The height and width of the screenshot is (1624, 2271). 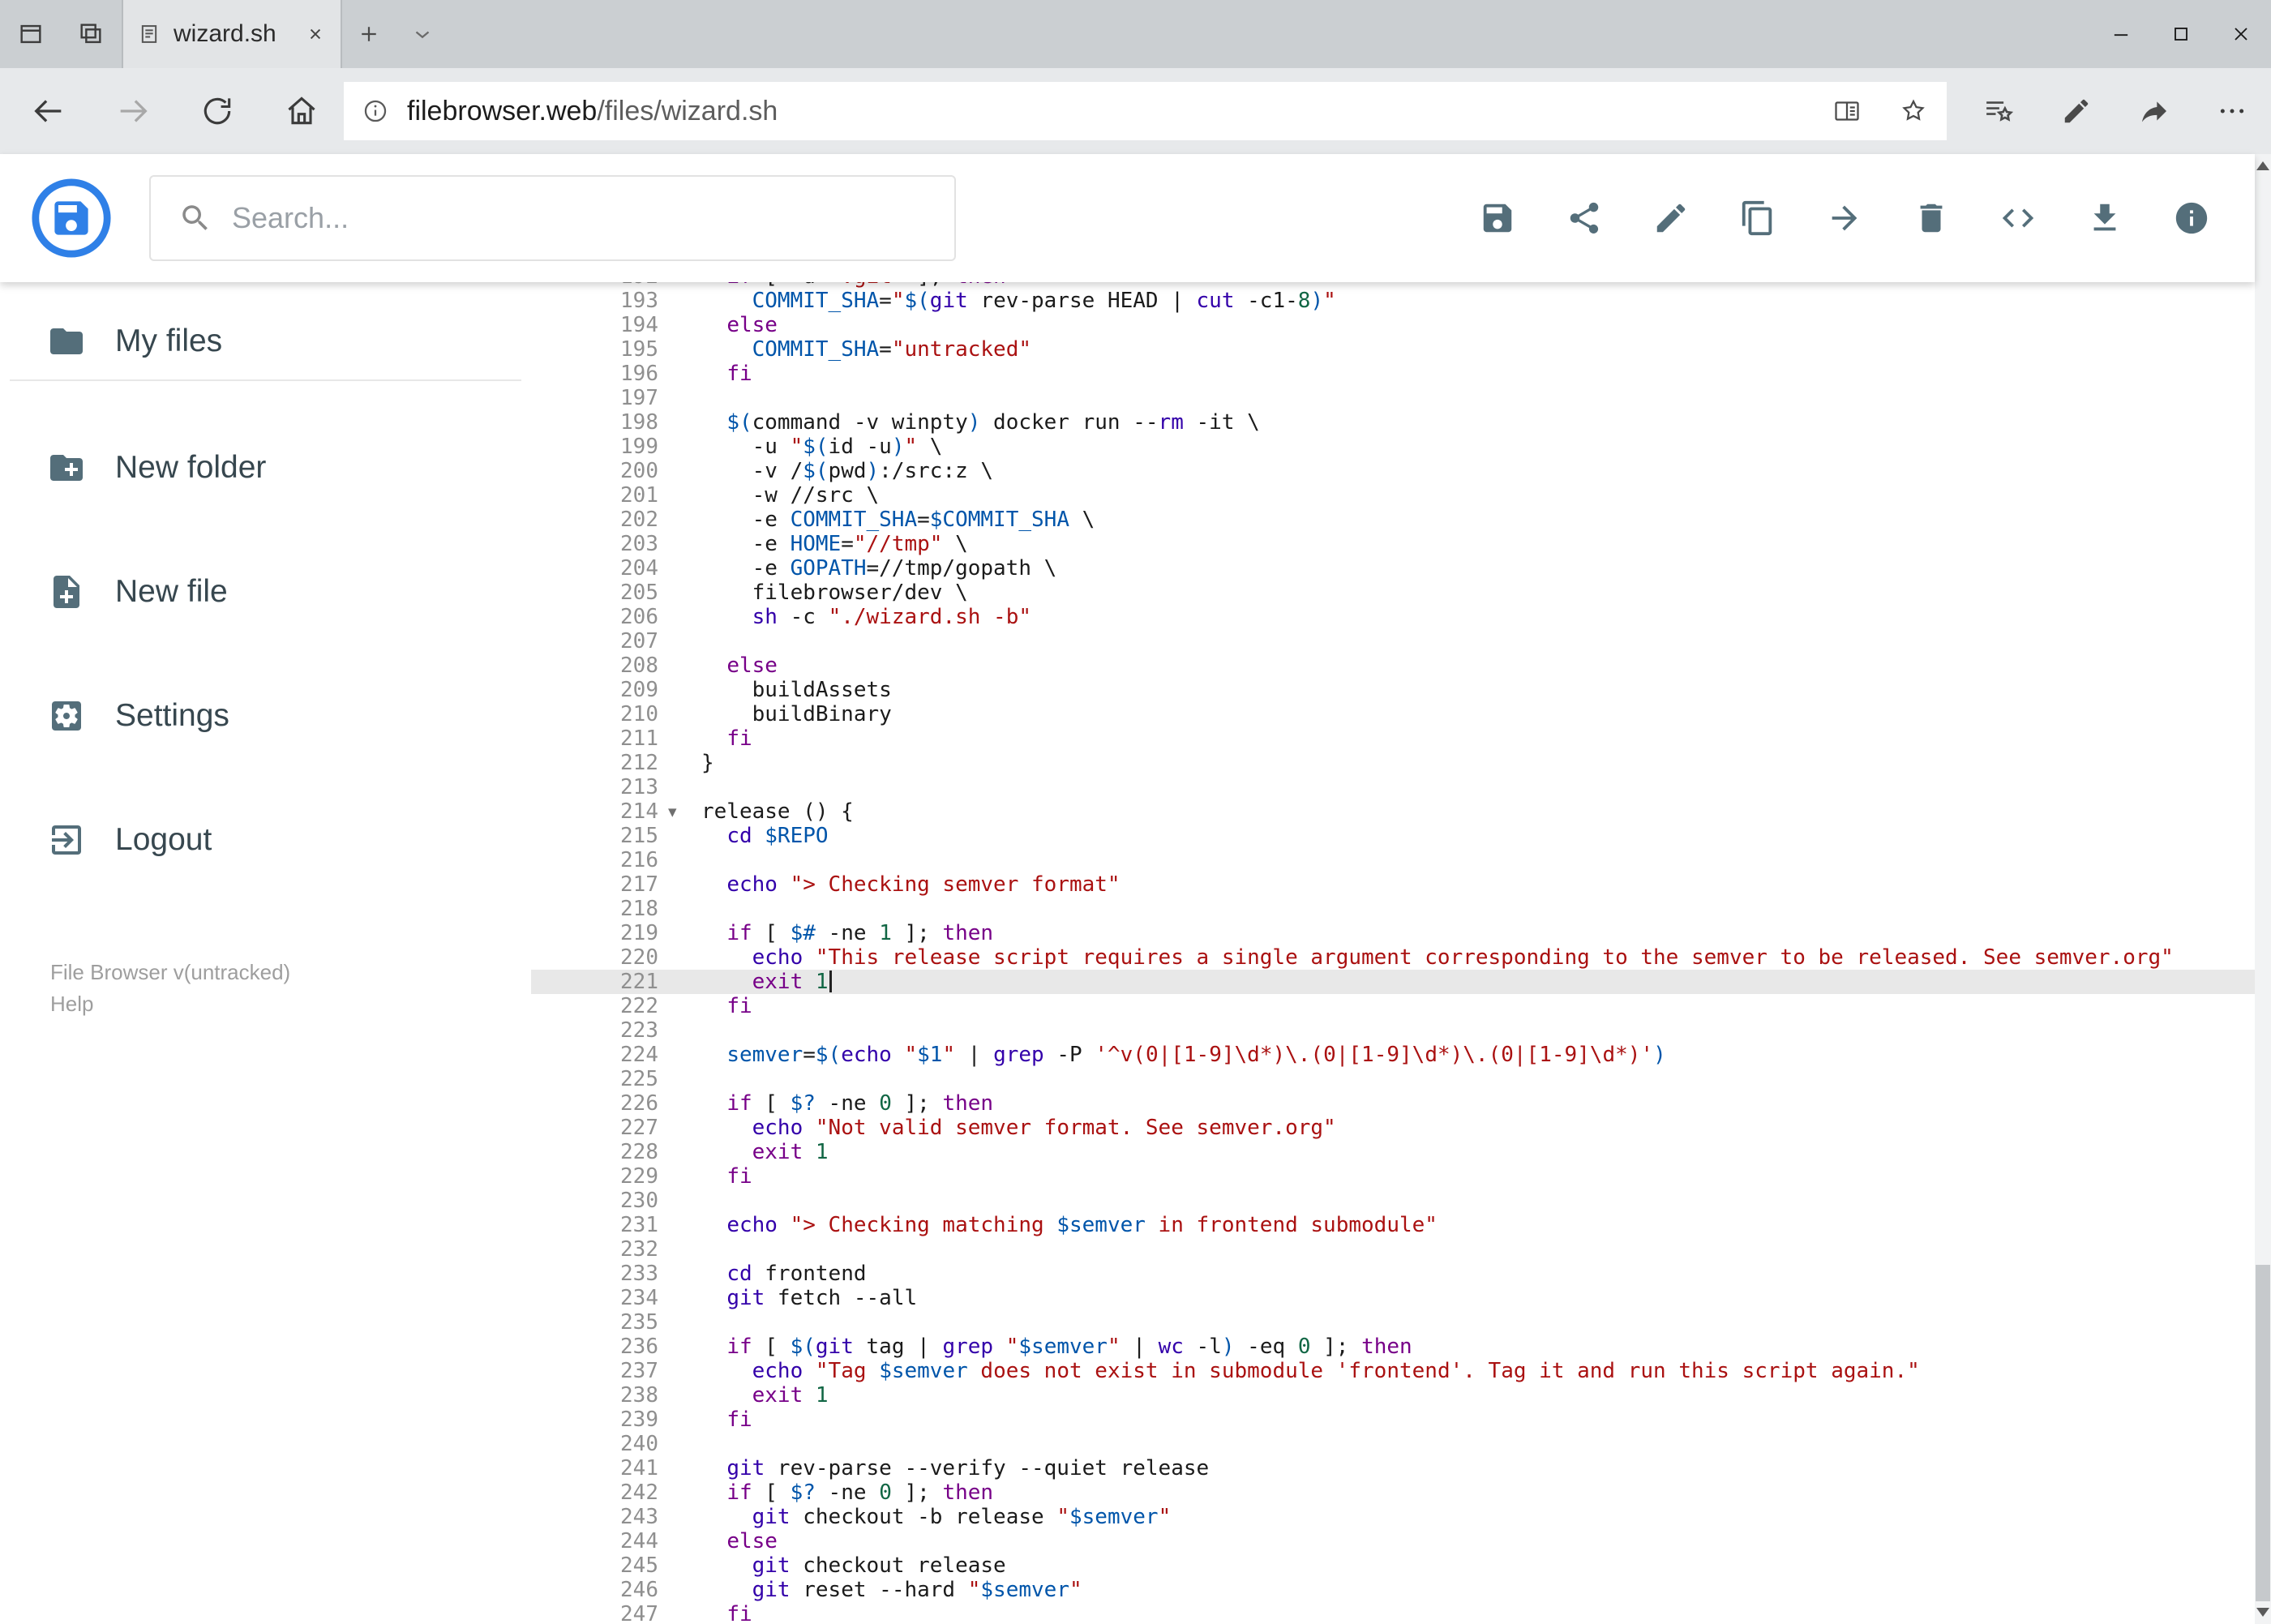 I want to click on code-line: 213, so click(x=1393, y=787).